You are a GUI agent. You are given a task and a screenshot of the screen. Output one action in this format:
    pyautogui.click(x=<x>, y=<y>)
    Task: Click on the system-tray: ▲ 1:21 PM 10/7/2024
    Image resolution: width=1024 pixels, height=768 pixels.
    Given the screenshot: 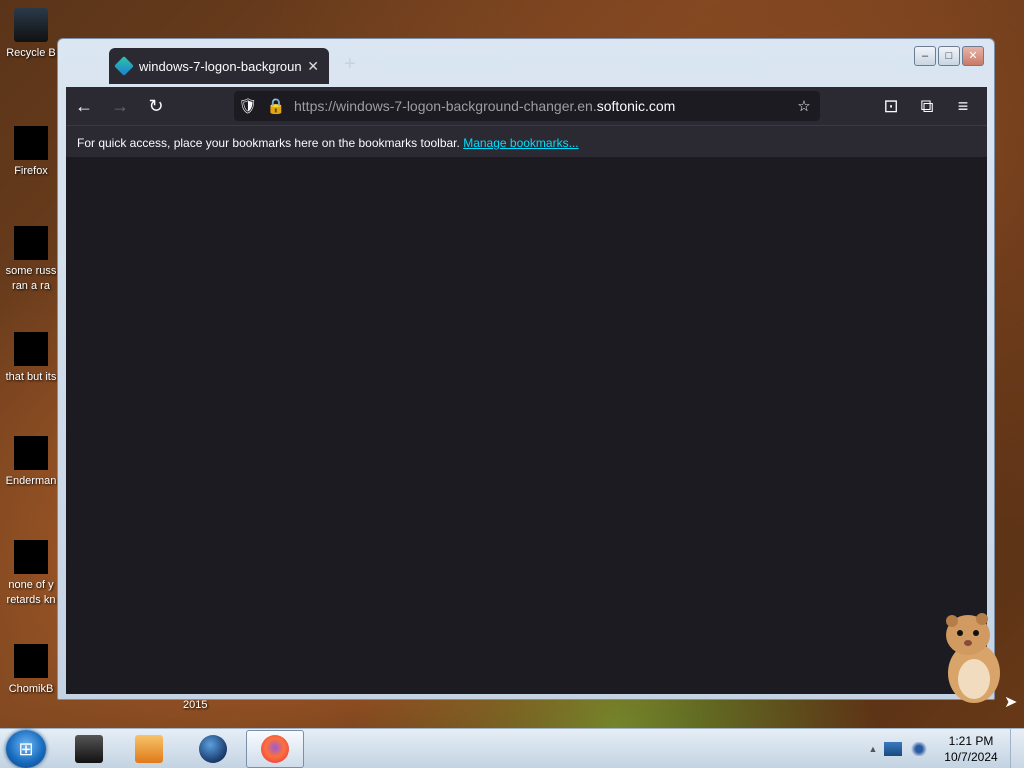 What is the action you would take?
    pyautogui.click(x=943, y=748)
    